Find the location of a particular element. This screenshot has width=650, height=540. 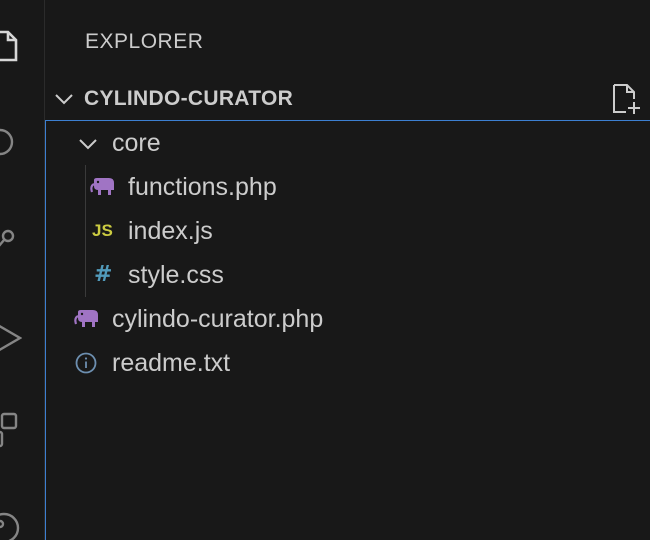

tree-file-index-js: JS index.js is located at coordinates (348, 231).